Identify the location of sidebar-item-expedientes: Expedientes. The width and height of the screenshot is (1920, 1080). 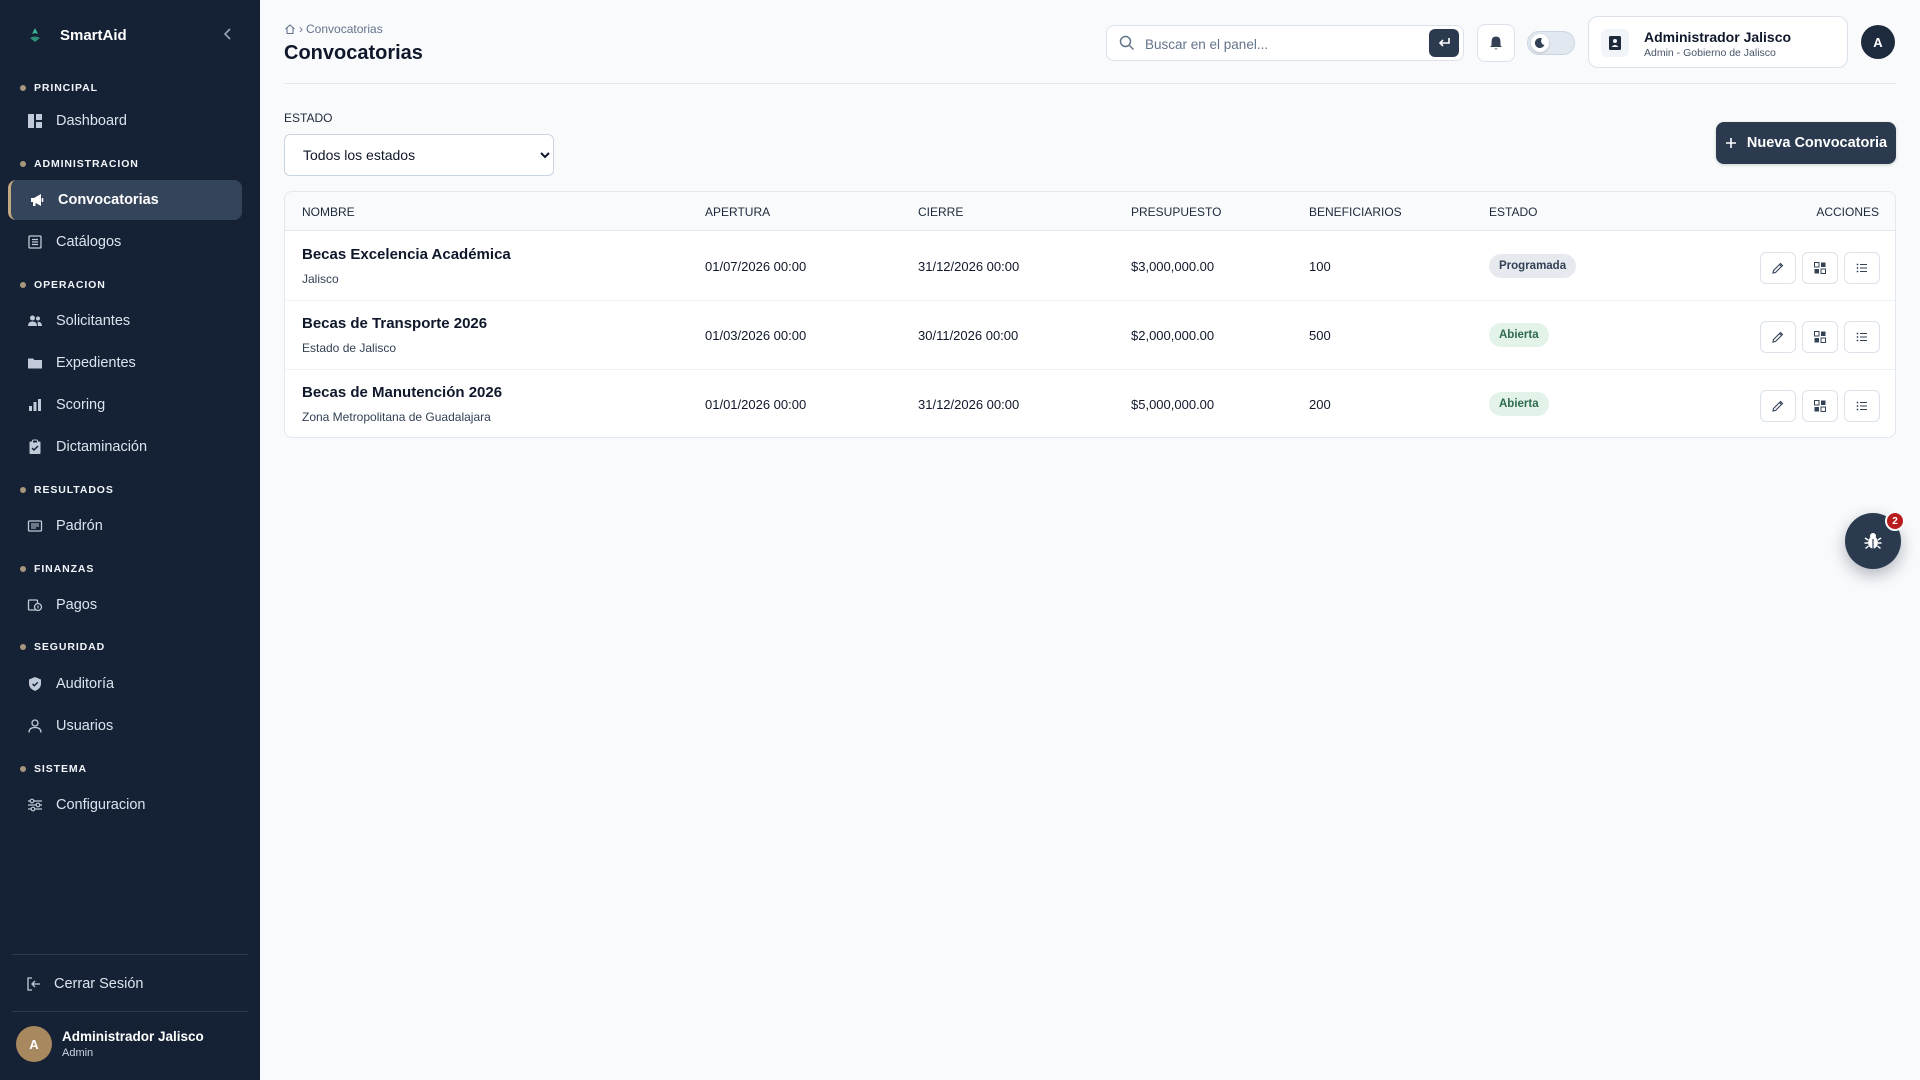
(125, 363).